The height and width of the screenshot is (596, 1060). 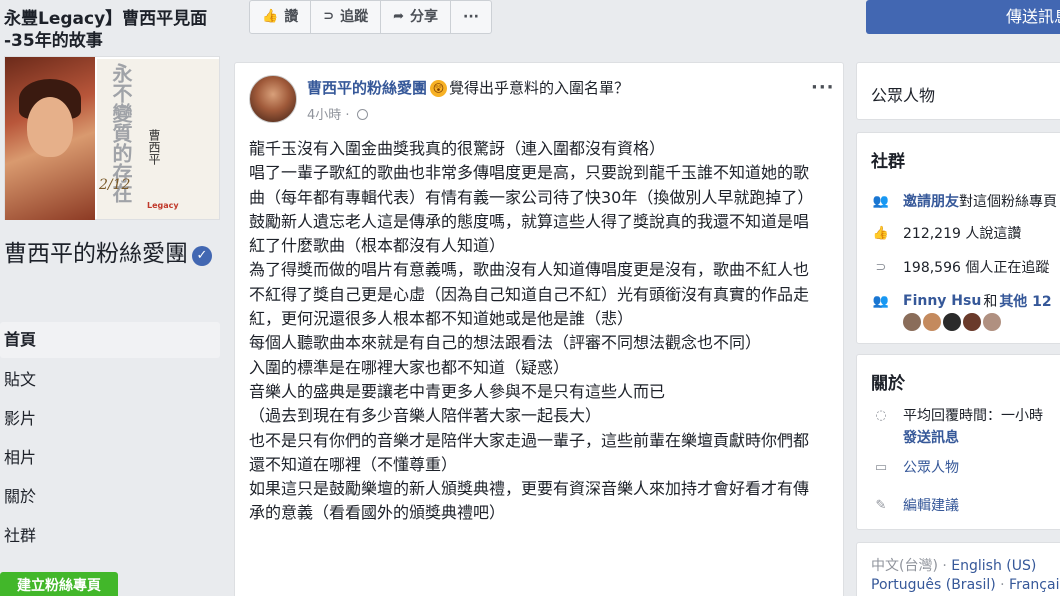 I want to click on post-author-name: 曹西平的粉絲愛團, so click(x=367, y=88).